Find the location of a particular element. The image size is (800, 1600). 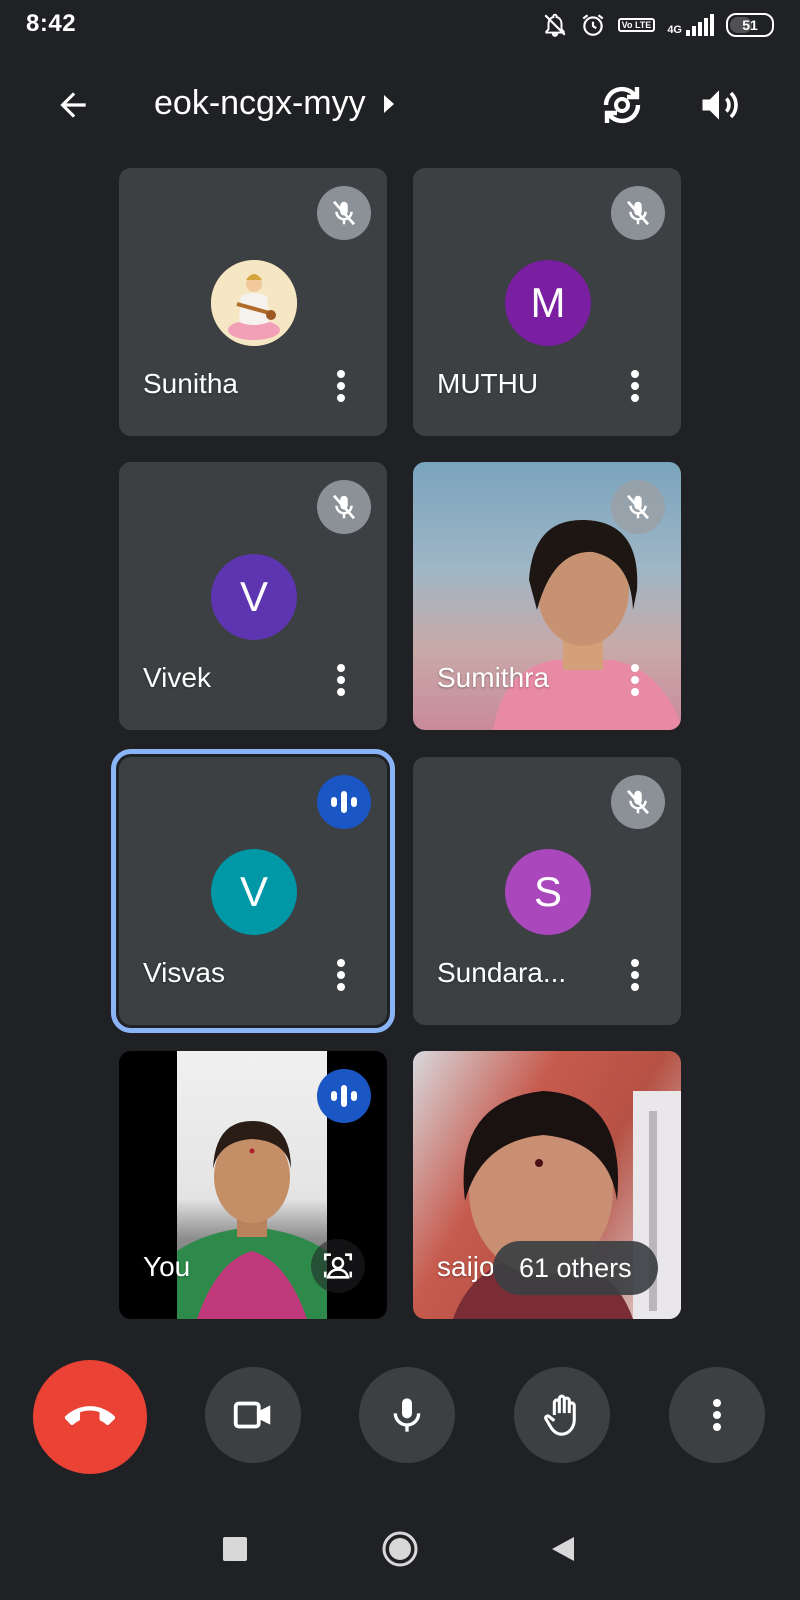

raise-hand-icon is located at coordinates (560, 1415).